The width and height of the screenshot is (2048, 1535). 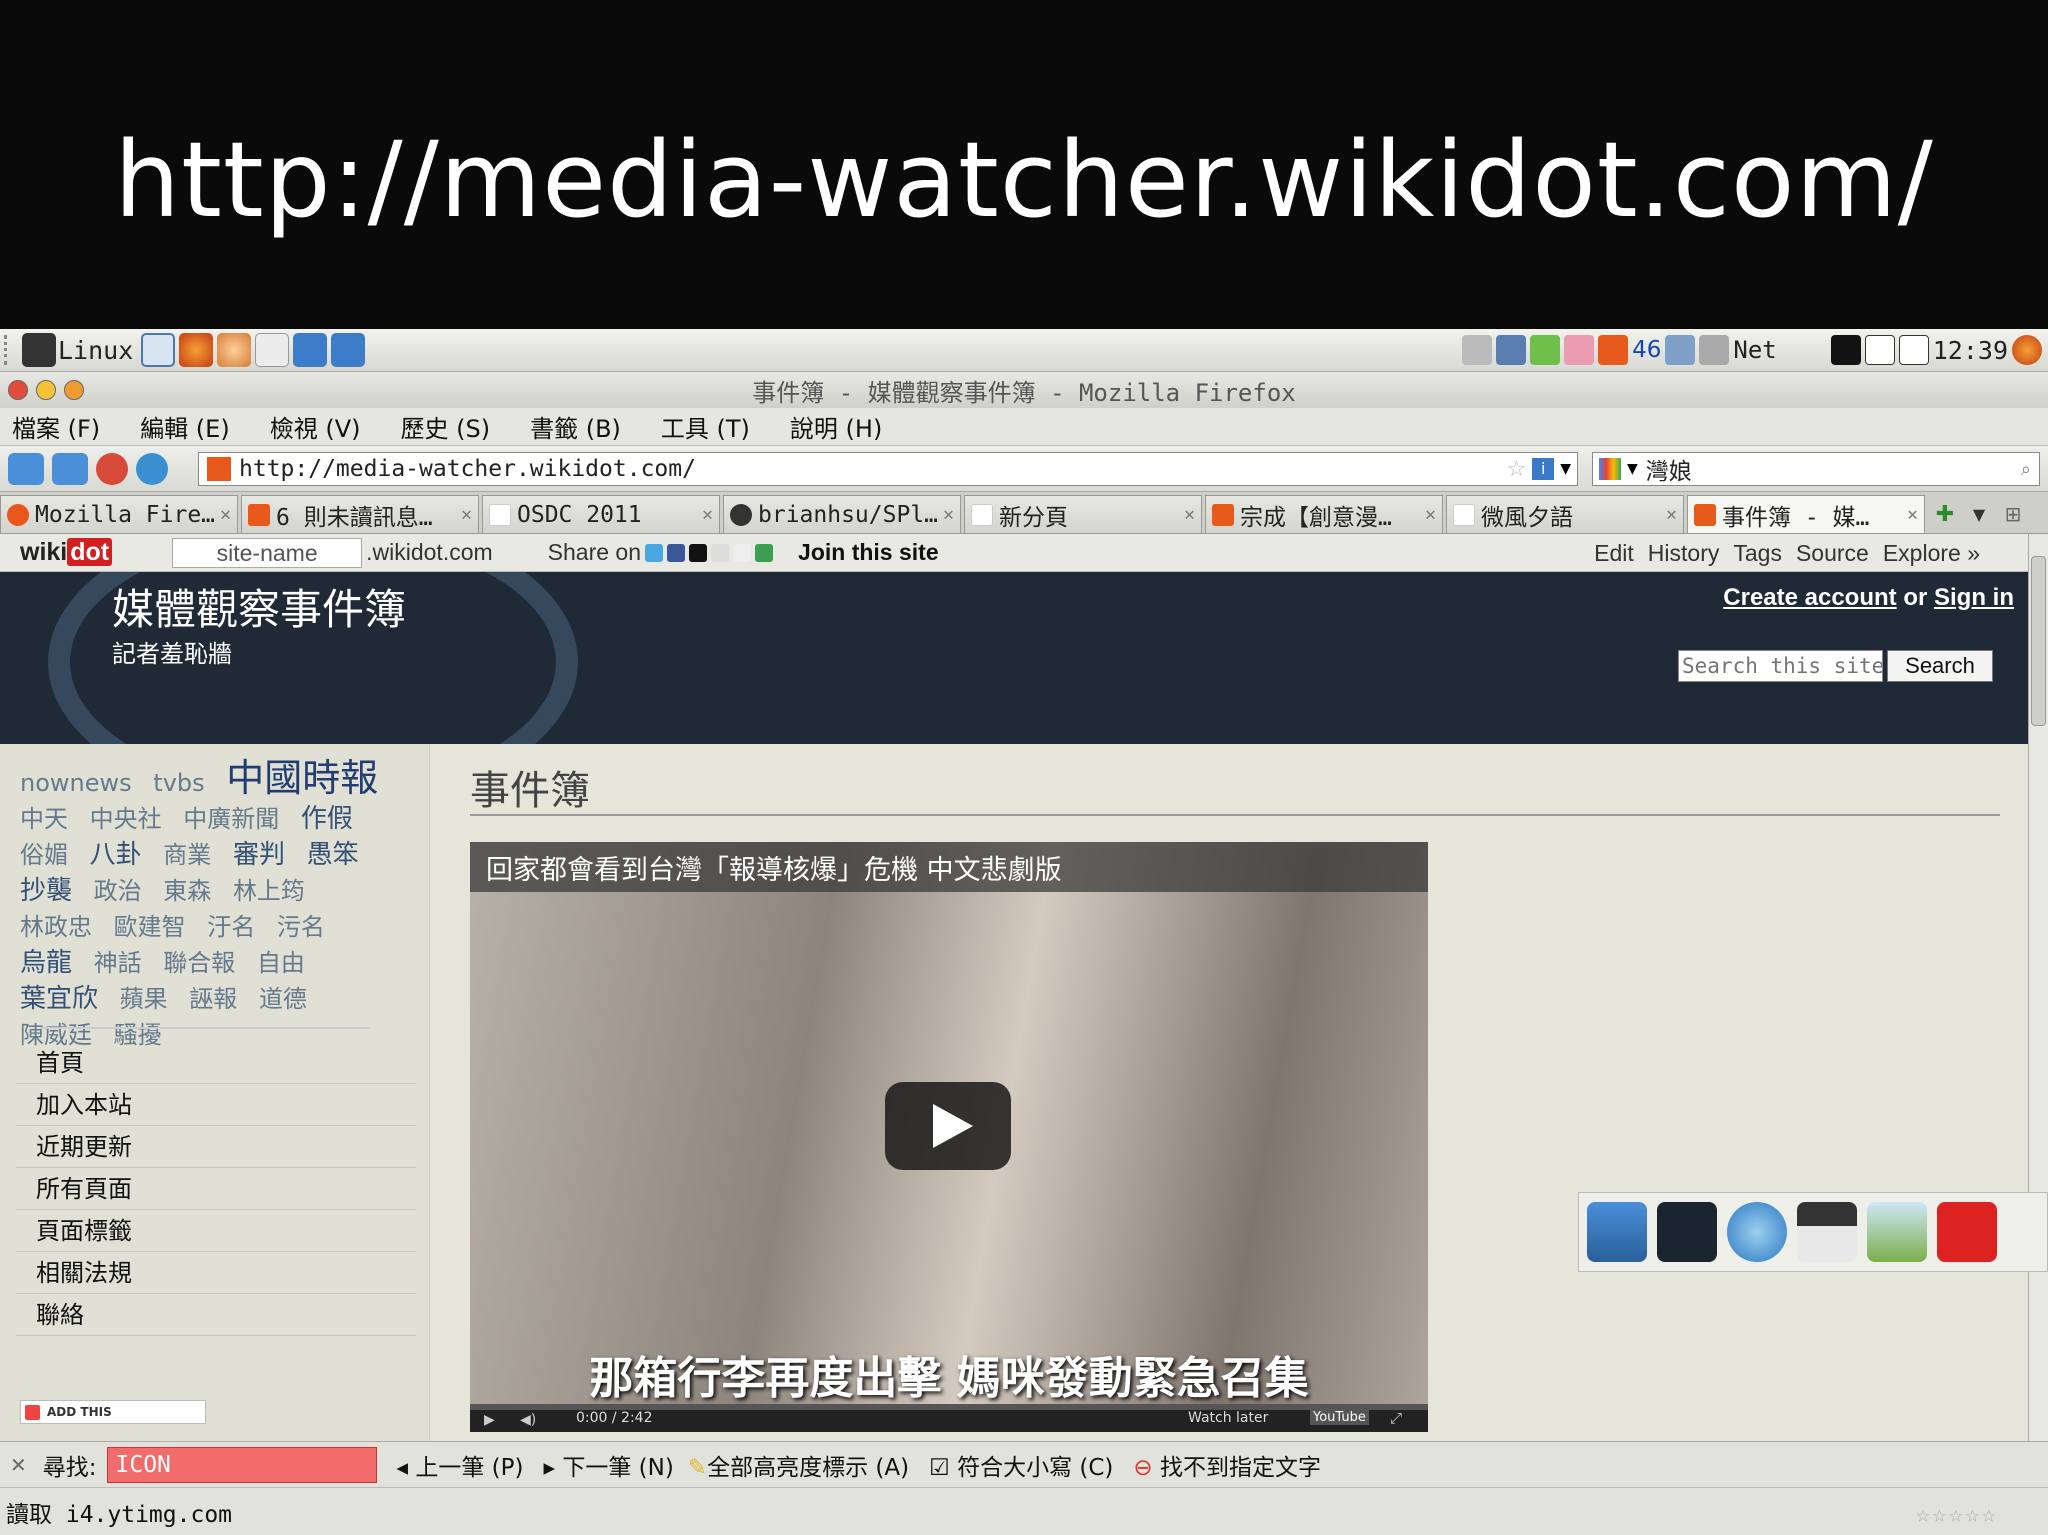 What do you see at coordinates (1940, 666) in the screenshot?
I see `site-search-button: Search` at bounding box center [1940, 666].